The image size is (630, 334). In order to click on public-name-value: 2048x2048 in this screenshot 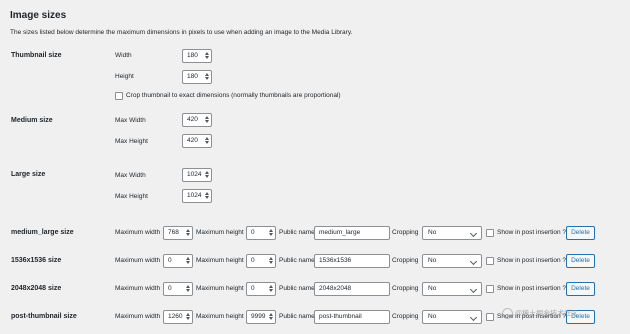, I will do `click(335, 288)`.